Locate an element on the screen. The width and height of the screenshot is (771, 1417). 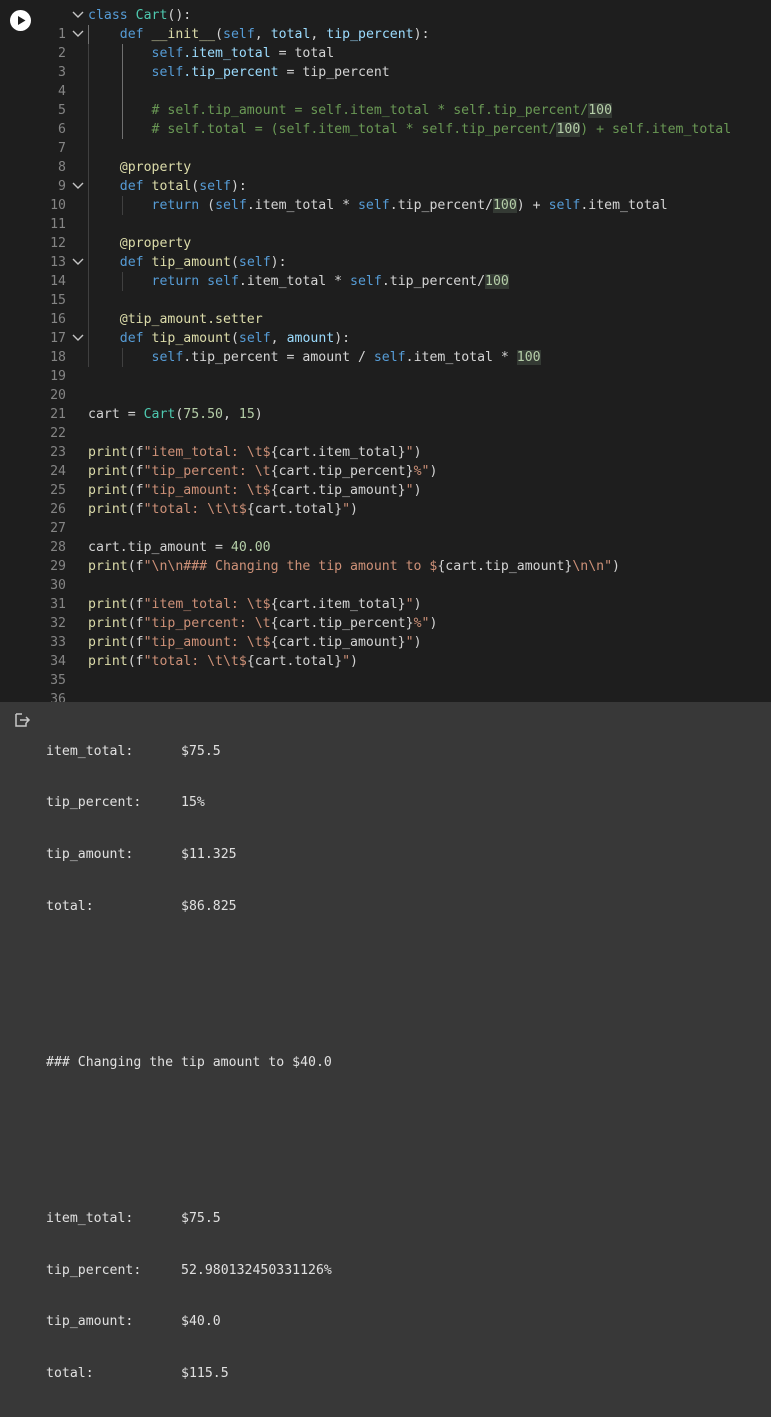
code-line: 14 def tip_amount(self): is located at coordinates (385, 271).